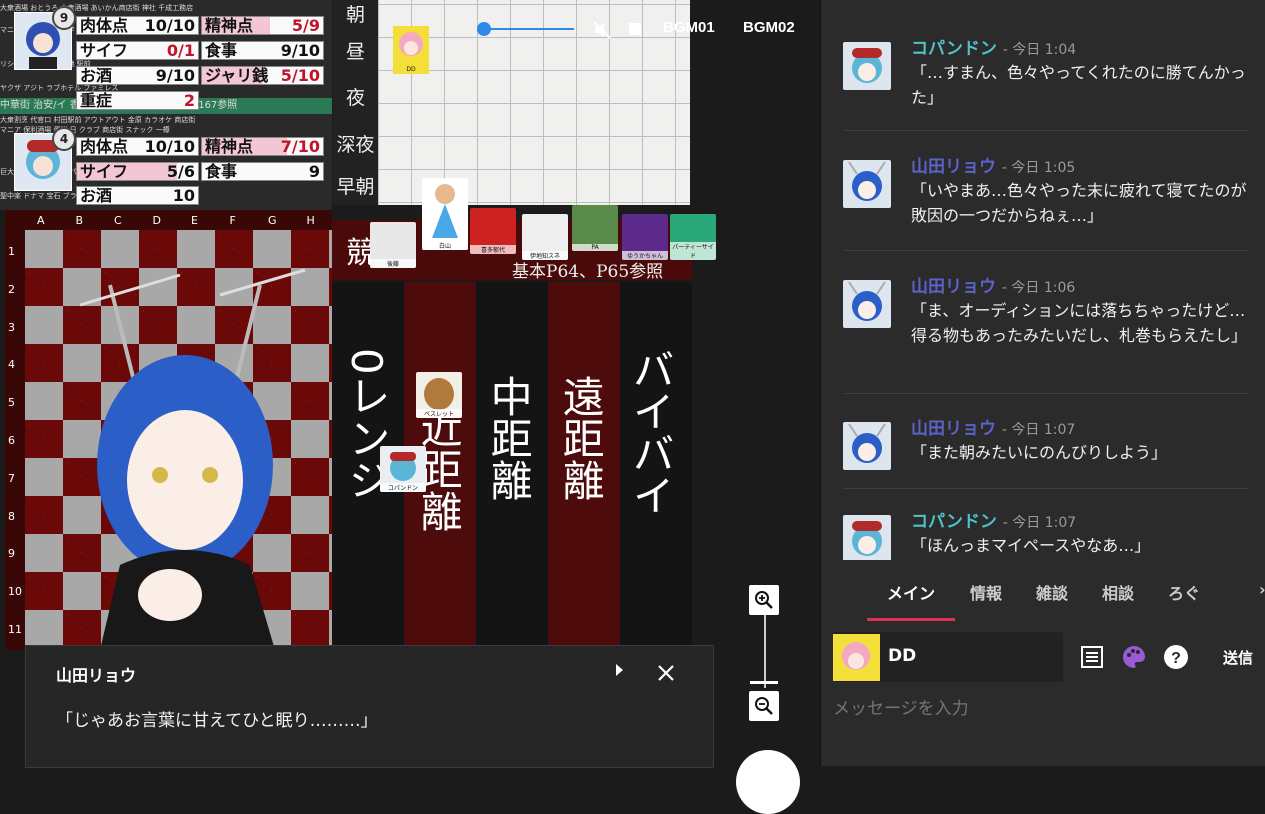 The width and height of the screenshot is (1265, 814). What do you see at coordinates (1039, 50) in the screenshot?
I see `chat-timestamp: - 今日 1:04` at bounding box center [1039, 50].